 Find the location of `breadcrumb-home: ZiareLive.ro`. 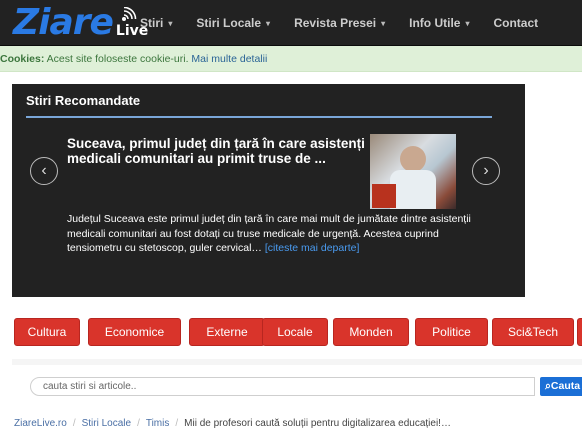

breadcrumb-home: ZiareLive.ro is located at coordinates (40, 423).